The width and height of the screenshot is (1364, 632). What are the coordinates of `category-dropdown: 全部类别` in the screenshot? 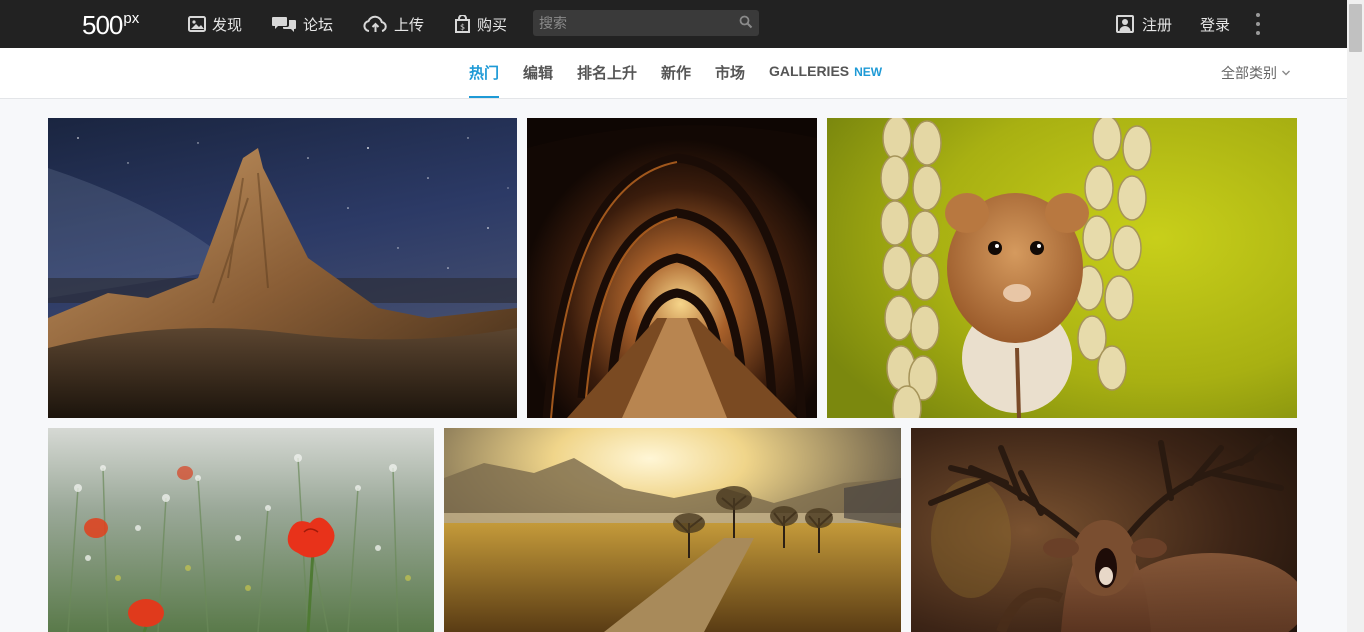 It's located at (1256, 73).